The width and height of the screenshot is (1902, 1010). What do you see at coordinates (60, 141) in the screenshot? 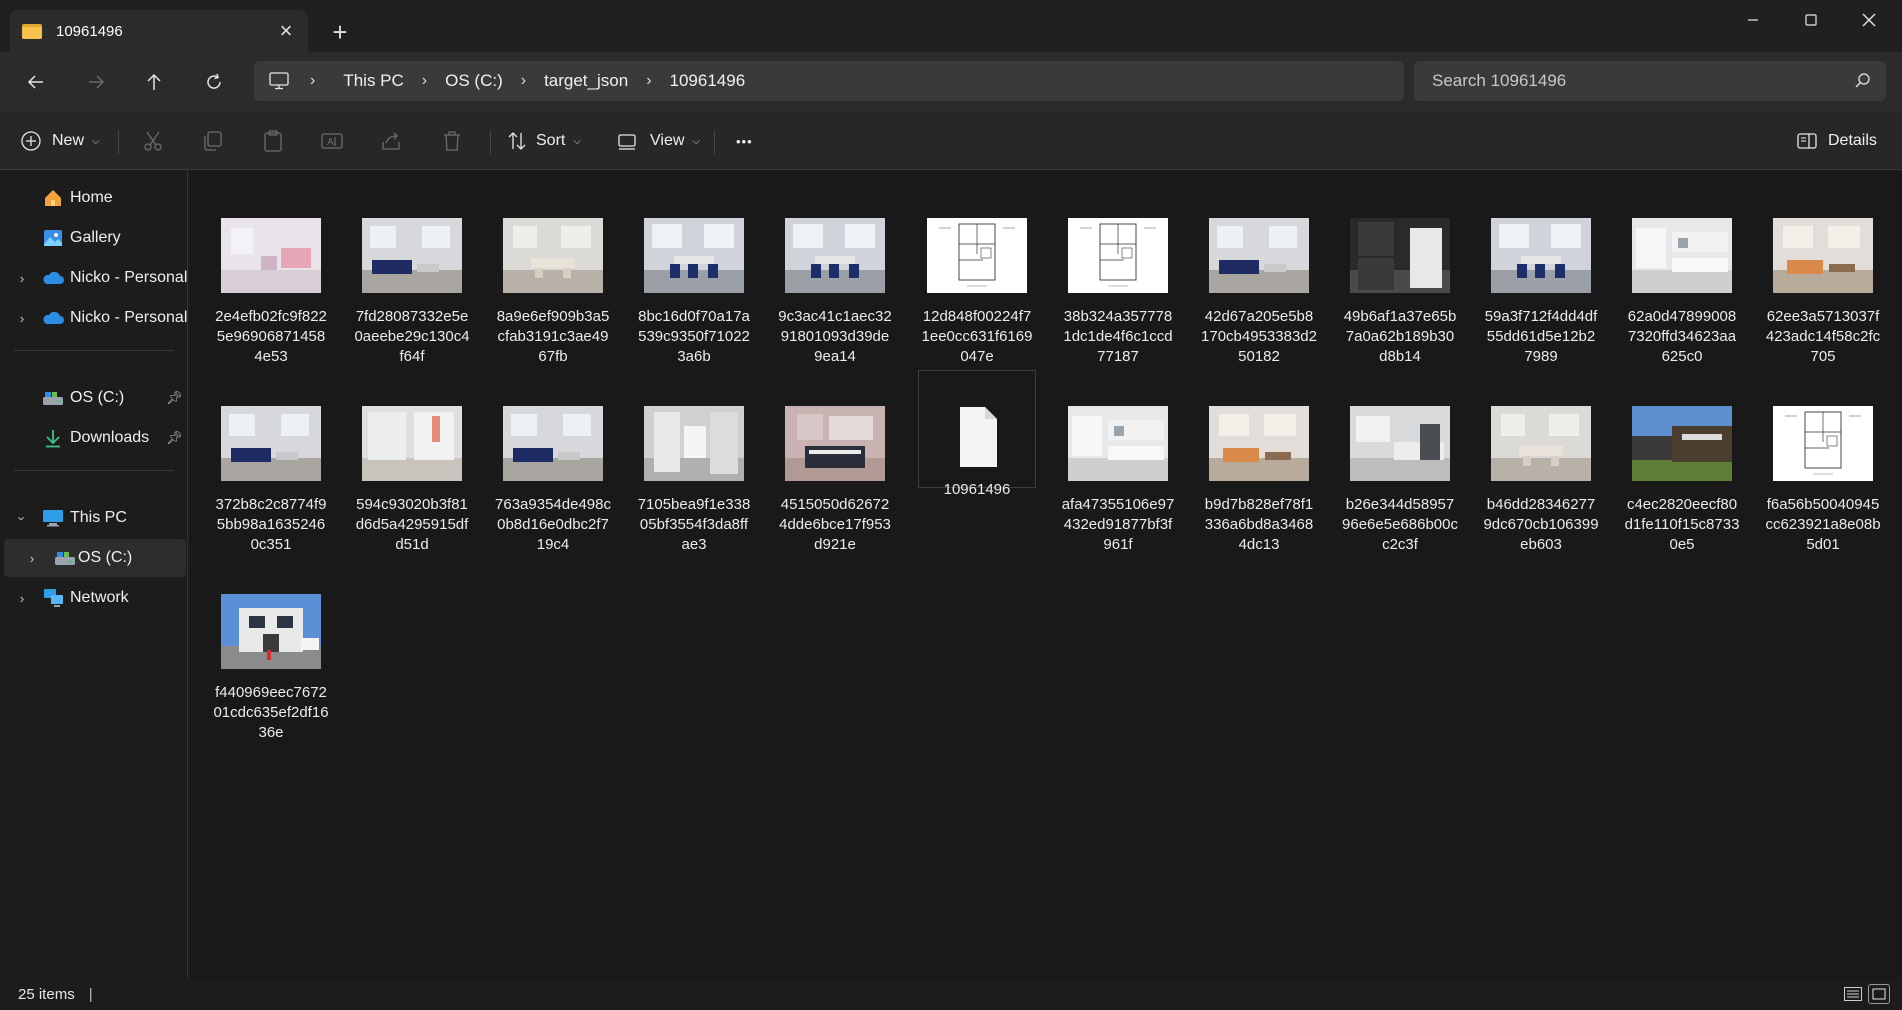
I see `new-button: New ⌵` at bounding box center [60, 141].